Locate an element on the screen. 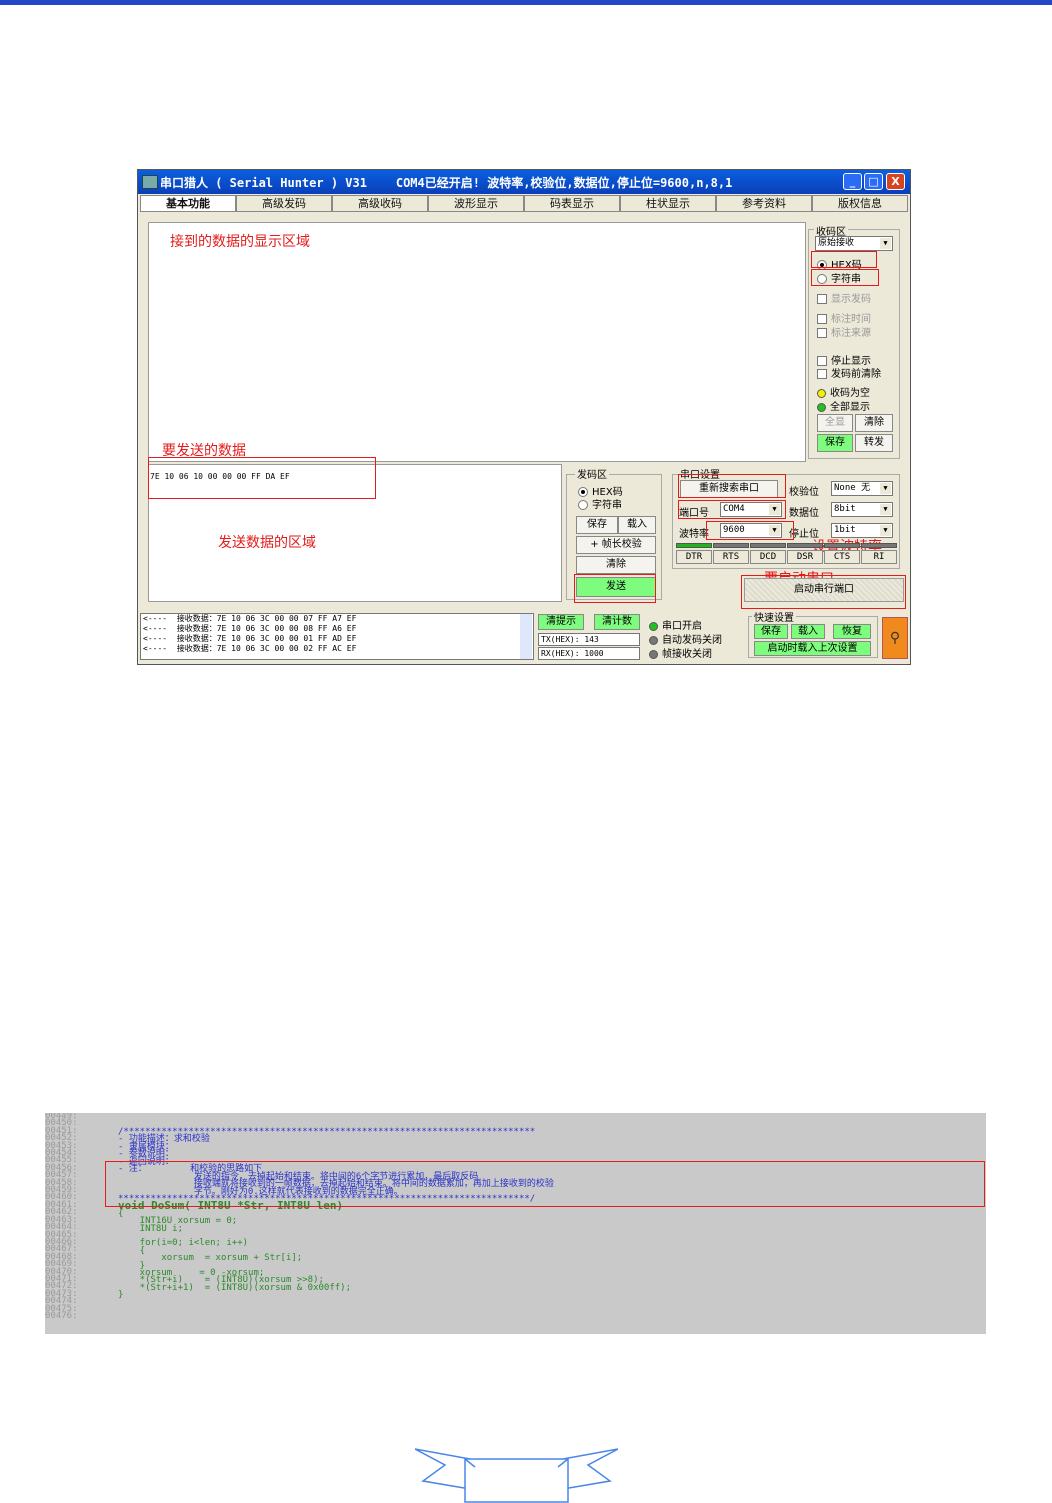 This screenshot has height=1503, width=1052. tab-advanced-send: 高级发码 is located at coordinates (284, 203).